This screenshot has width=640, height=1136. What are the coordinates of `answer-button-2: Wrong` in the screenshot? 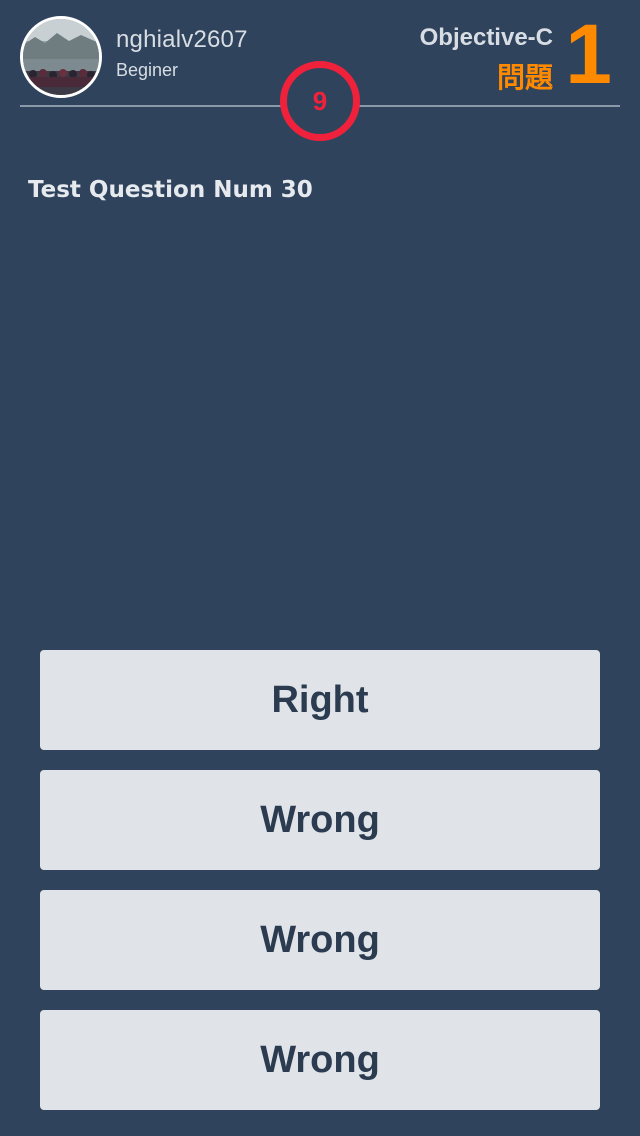 It's located at (320, 820).